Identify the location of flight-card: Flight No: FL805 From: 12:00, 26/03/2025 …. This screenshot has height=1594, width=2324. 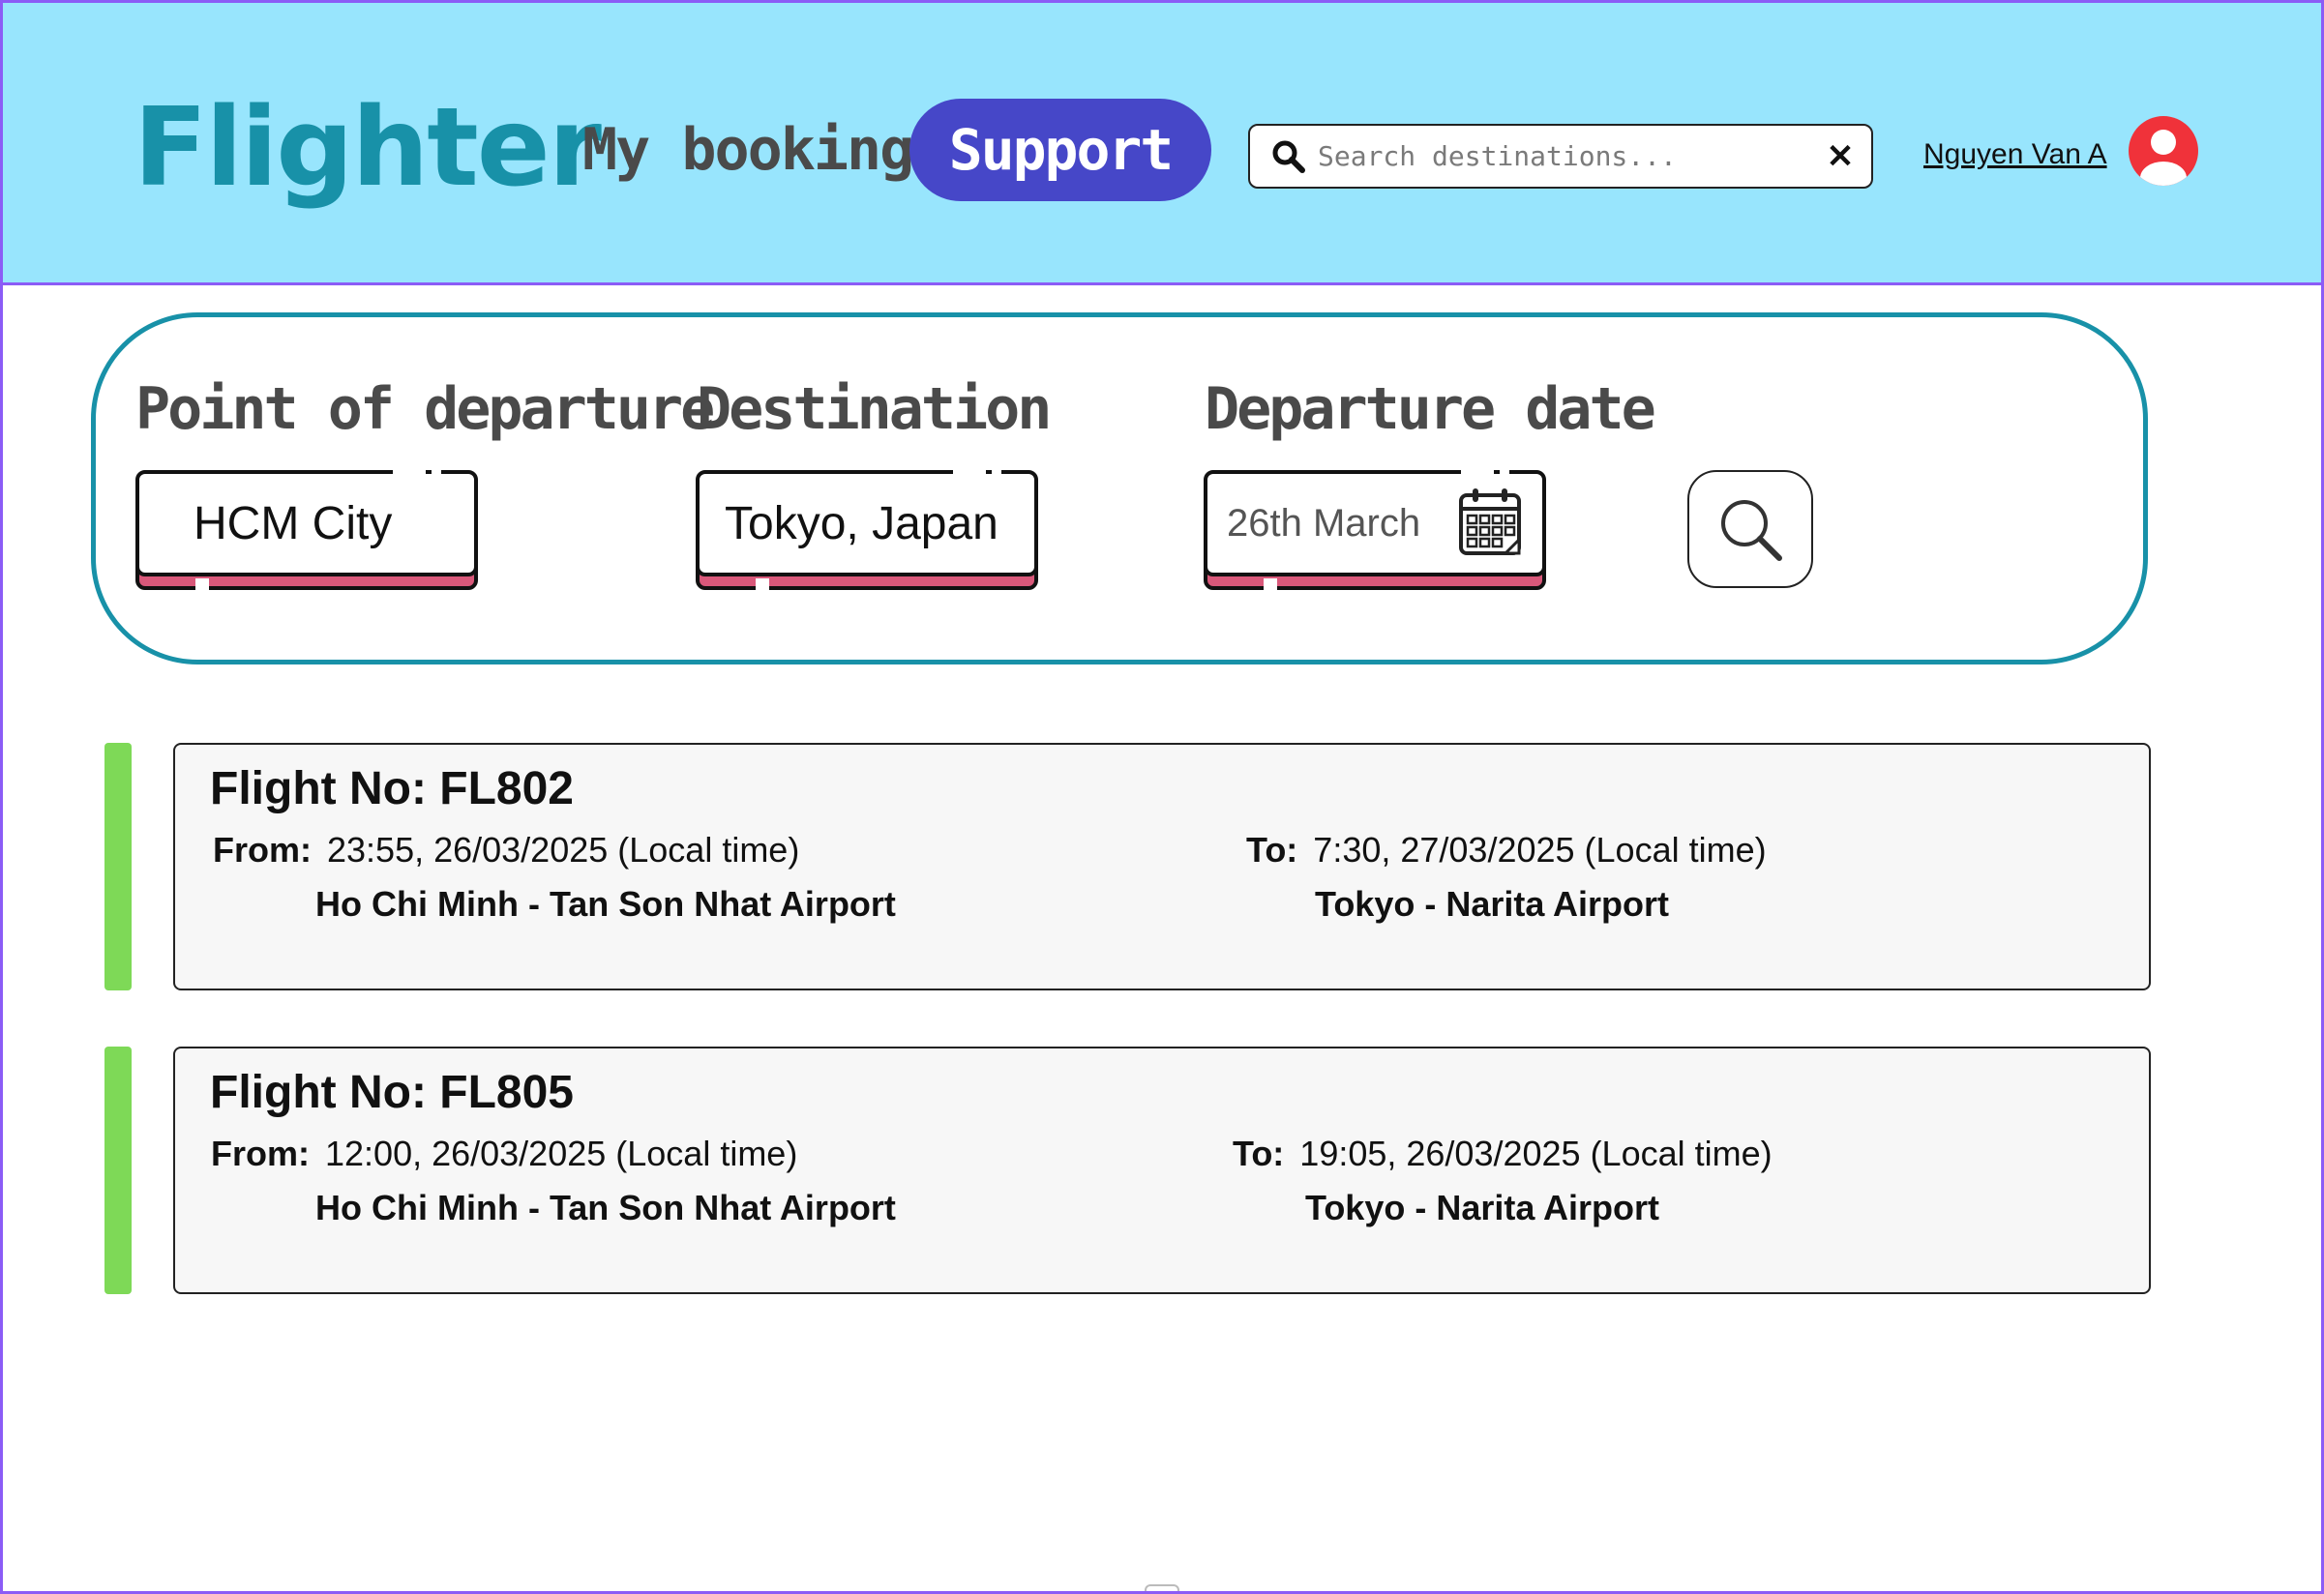
(1162, 1170).